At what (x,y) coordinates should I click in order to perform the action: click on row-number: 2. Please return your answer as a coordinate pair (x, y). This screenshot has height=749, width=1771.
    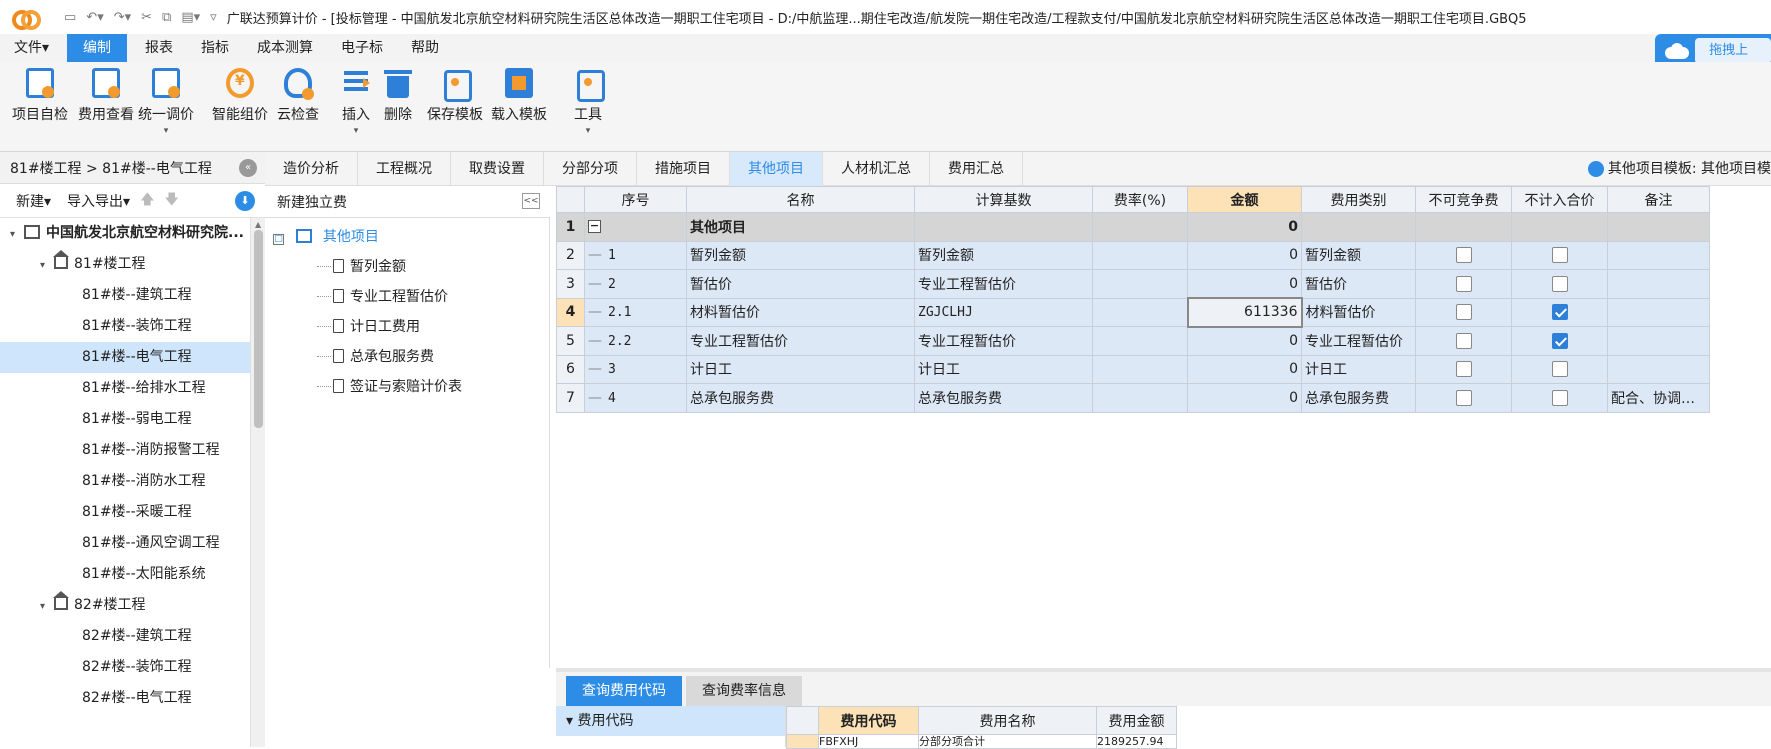
    Looking at the image, I should click on (570, 255).